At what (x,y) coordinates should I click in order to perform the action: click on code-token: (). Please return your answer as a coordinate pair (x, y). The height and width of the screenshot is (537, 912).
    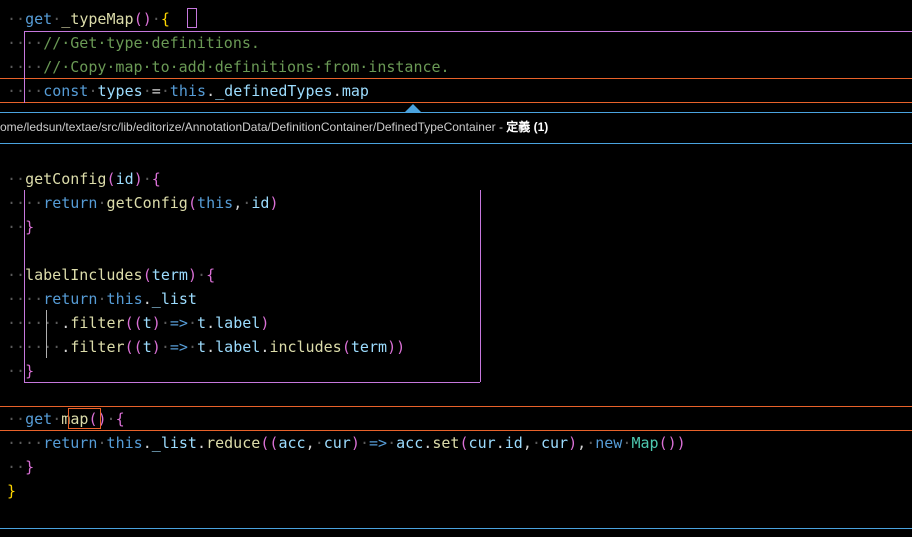
    Looking at the image, I should click on (142, 19).